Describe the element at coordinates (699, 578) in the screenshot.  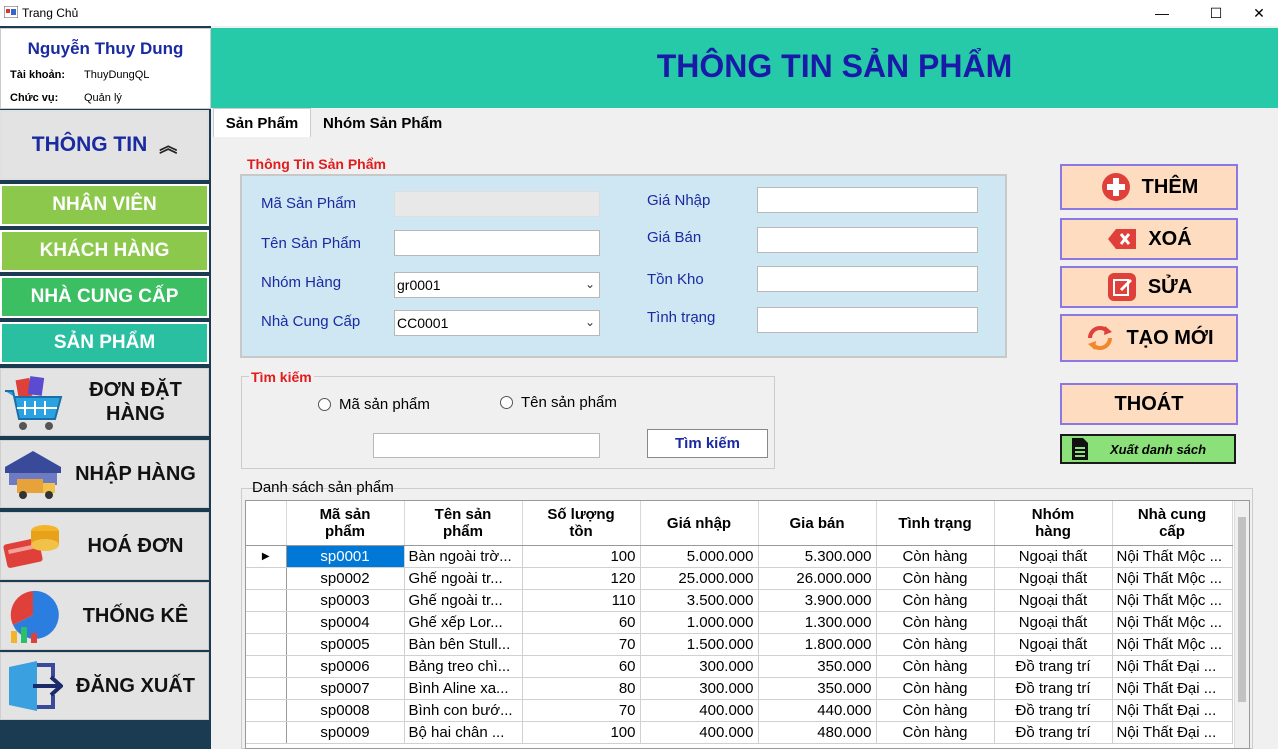
I see `table-cell: 25.000.000` at that location.